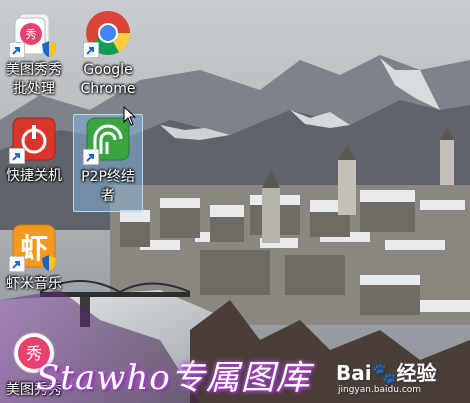 This screenshot has height=403, width=470. What do you see at coordinates (108, 186) in the screenshot?
I see `desktop-icon-label: P2P终结 者` at bounding box center [108, 186].